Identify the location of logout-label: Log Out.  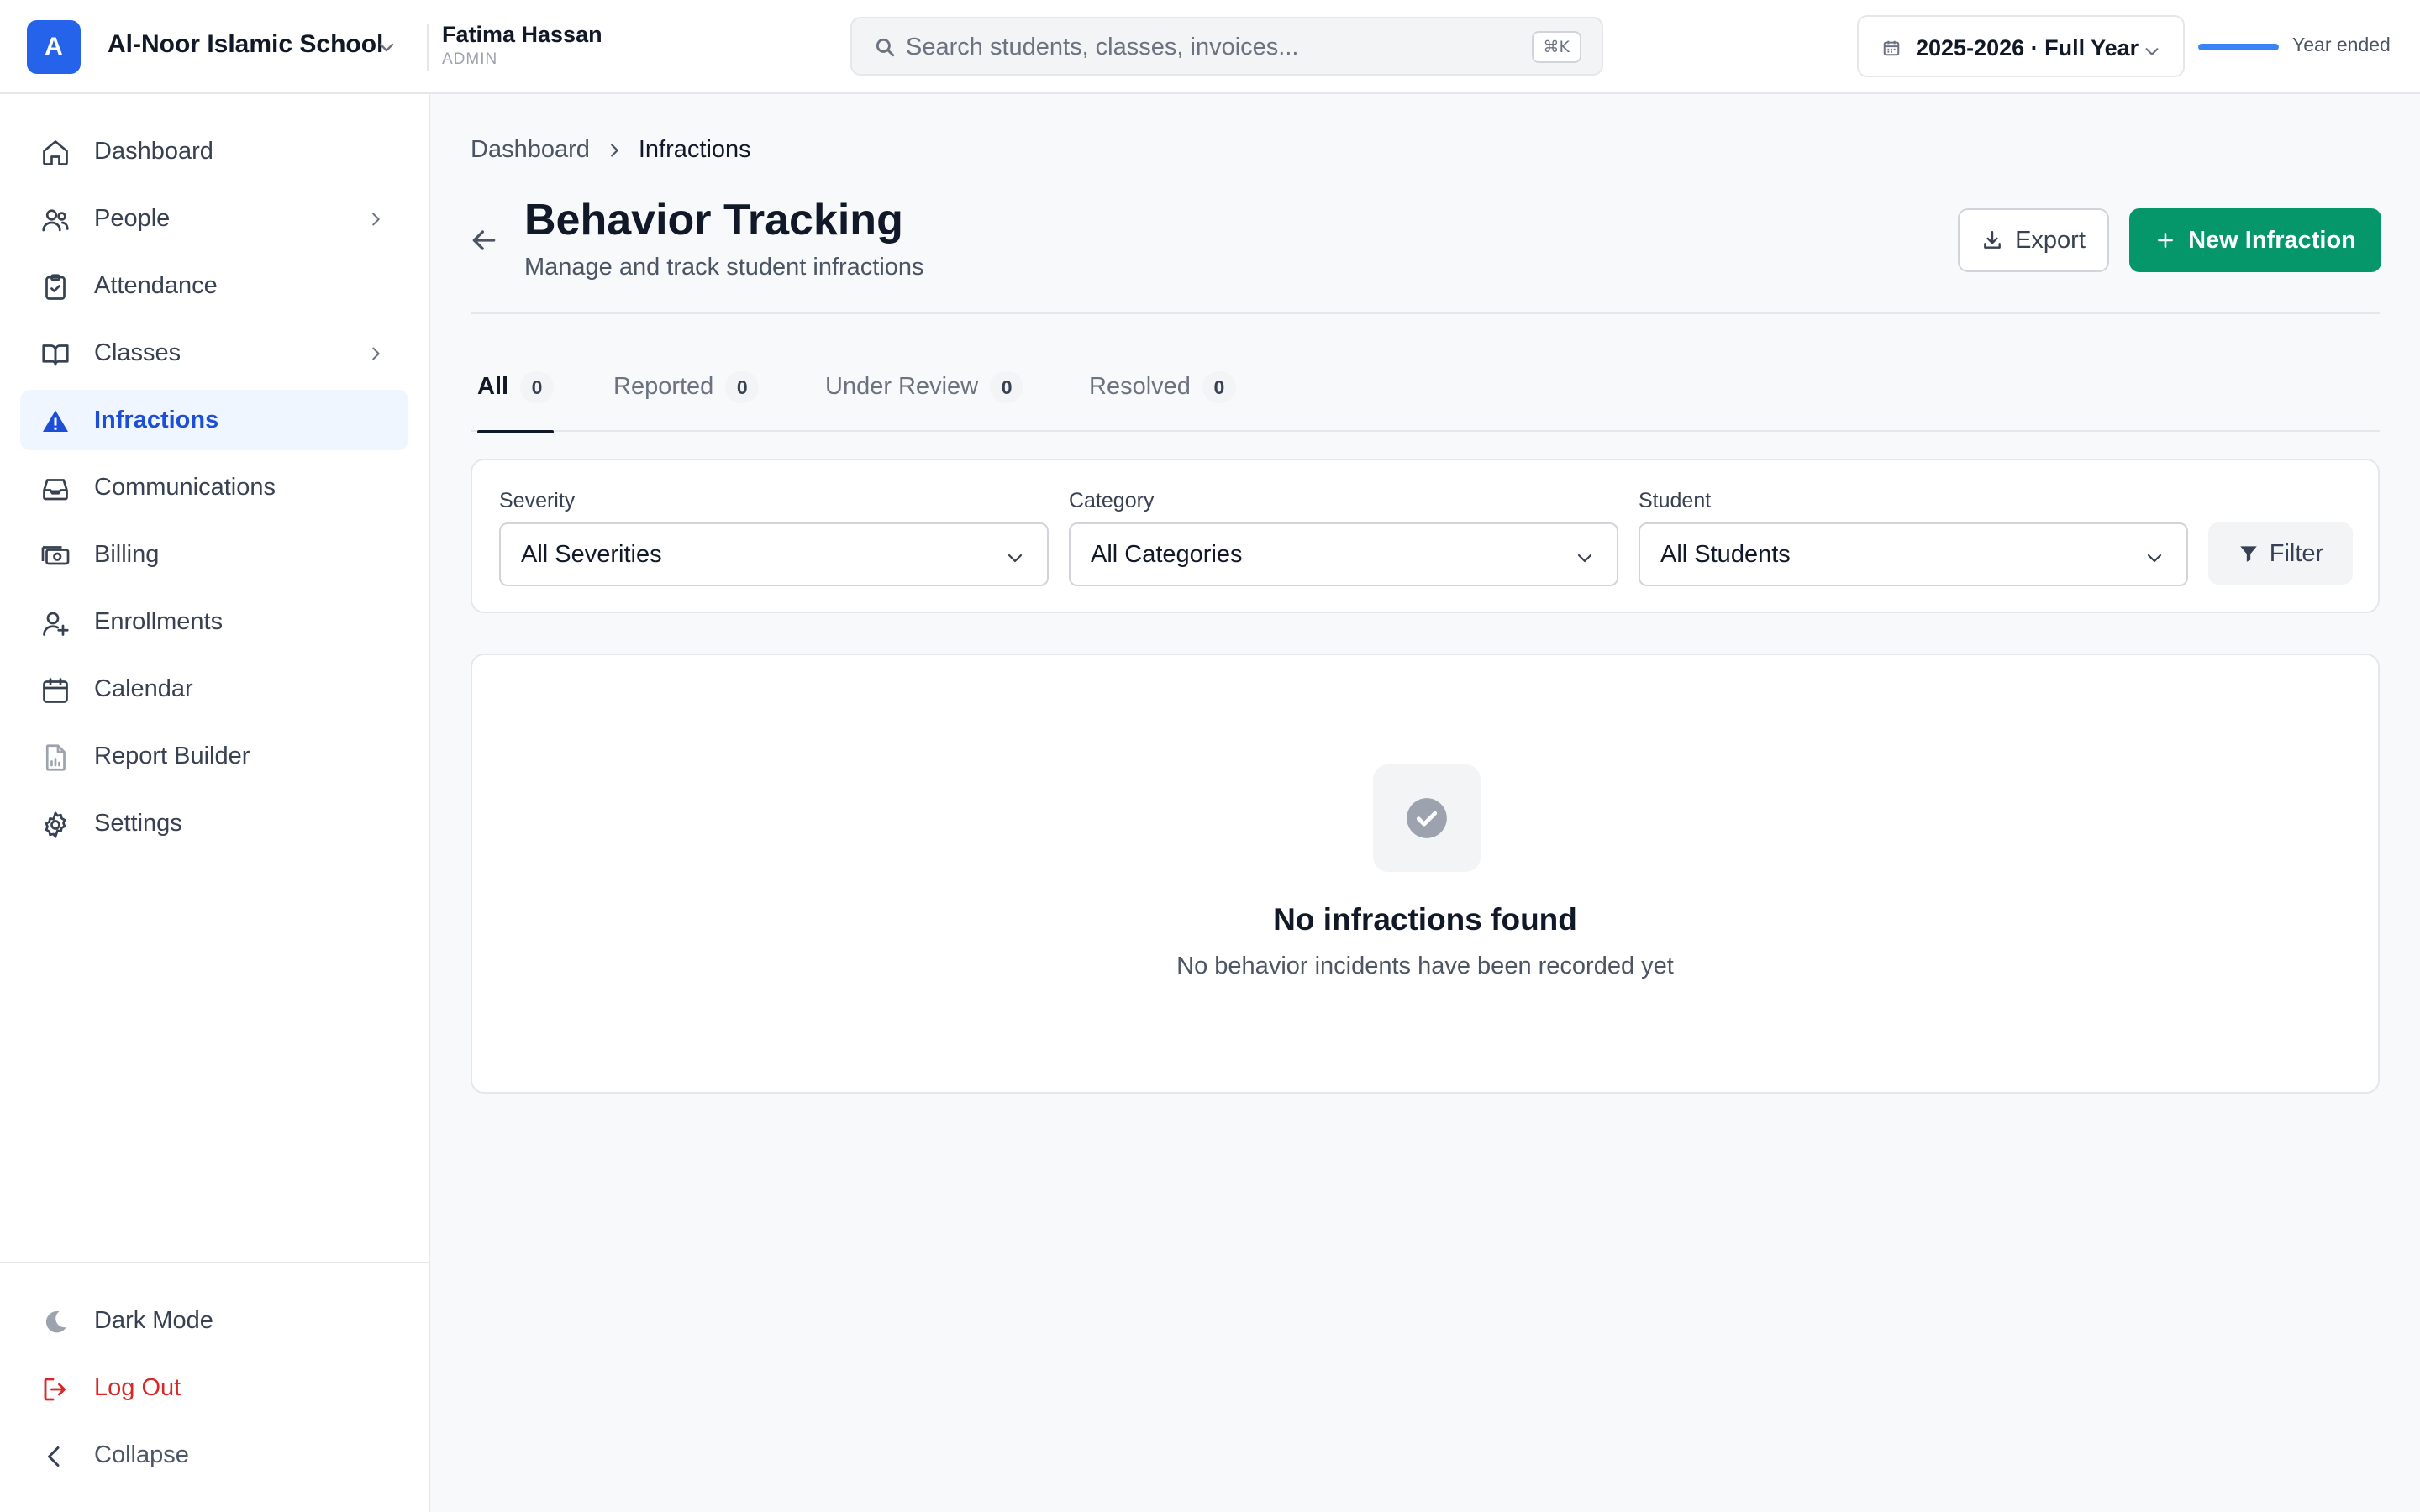
(138, 1387).